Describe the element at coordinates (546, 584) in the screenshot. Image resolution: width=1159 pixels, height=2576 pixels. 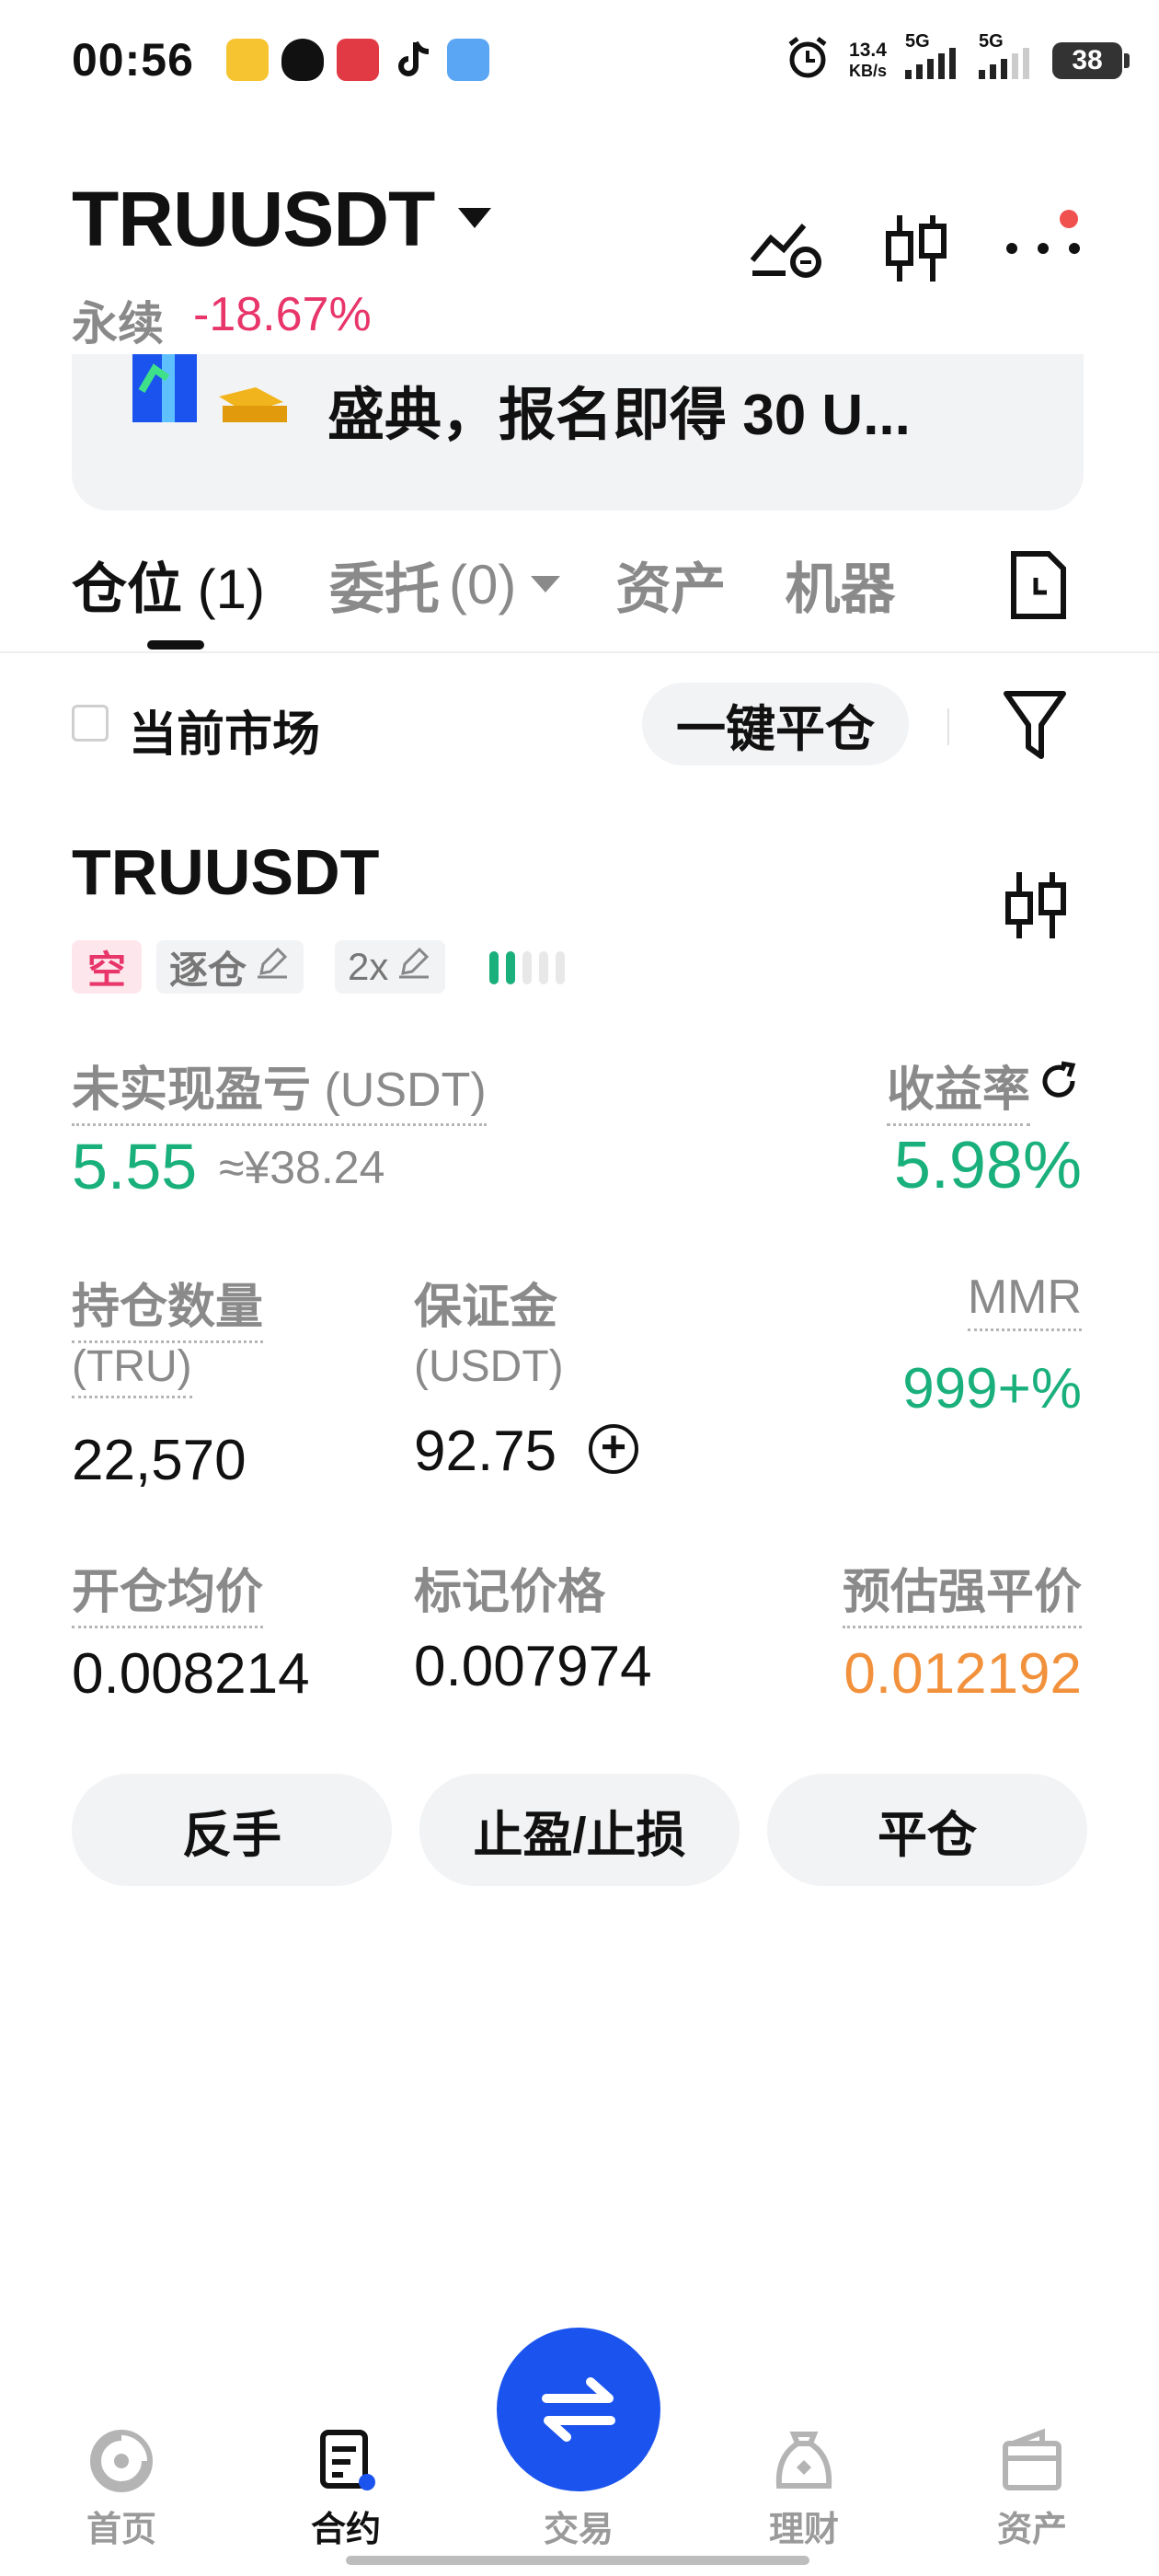
I see `chevron-down-icon` at that location.